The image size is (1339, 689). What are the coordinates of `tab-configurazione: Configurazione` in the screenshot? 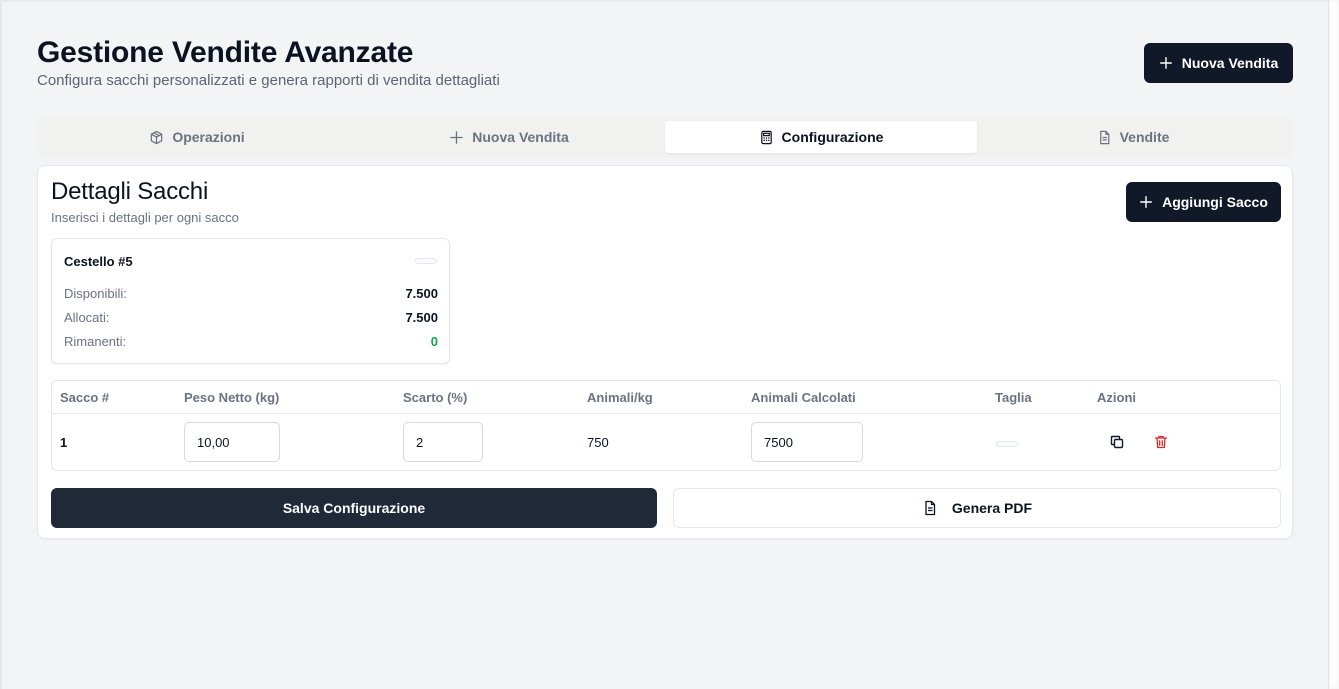 It's located at (821, 137).